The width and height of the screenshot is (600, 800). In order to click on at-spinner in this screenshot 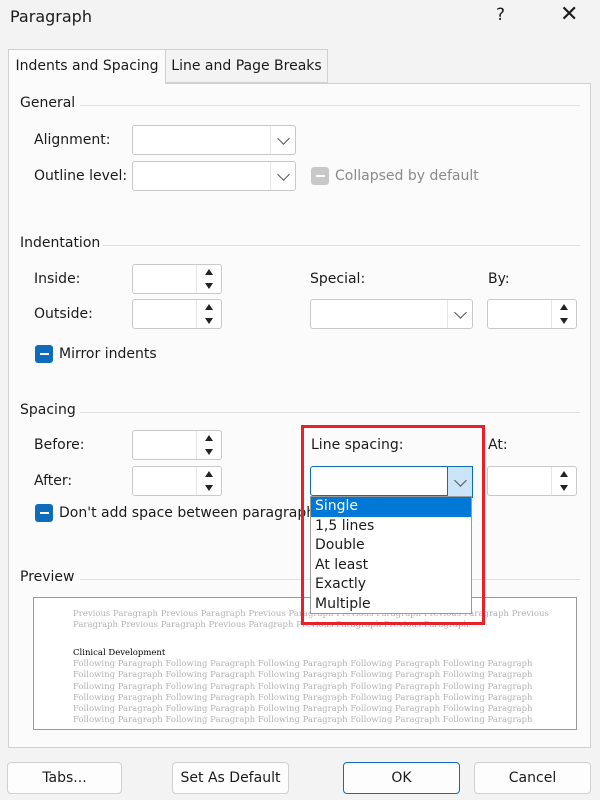, I will do `click(532, 481)`.